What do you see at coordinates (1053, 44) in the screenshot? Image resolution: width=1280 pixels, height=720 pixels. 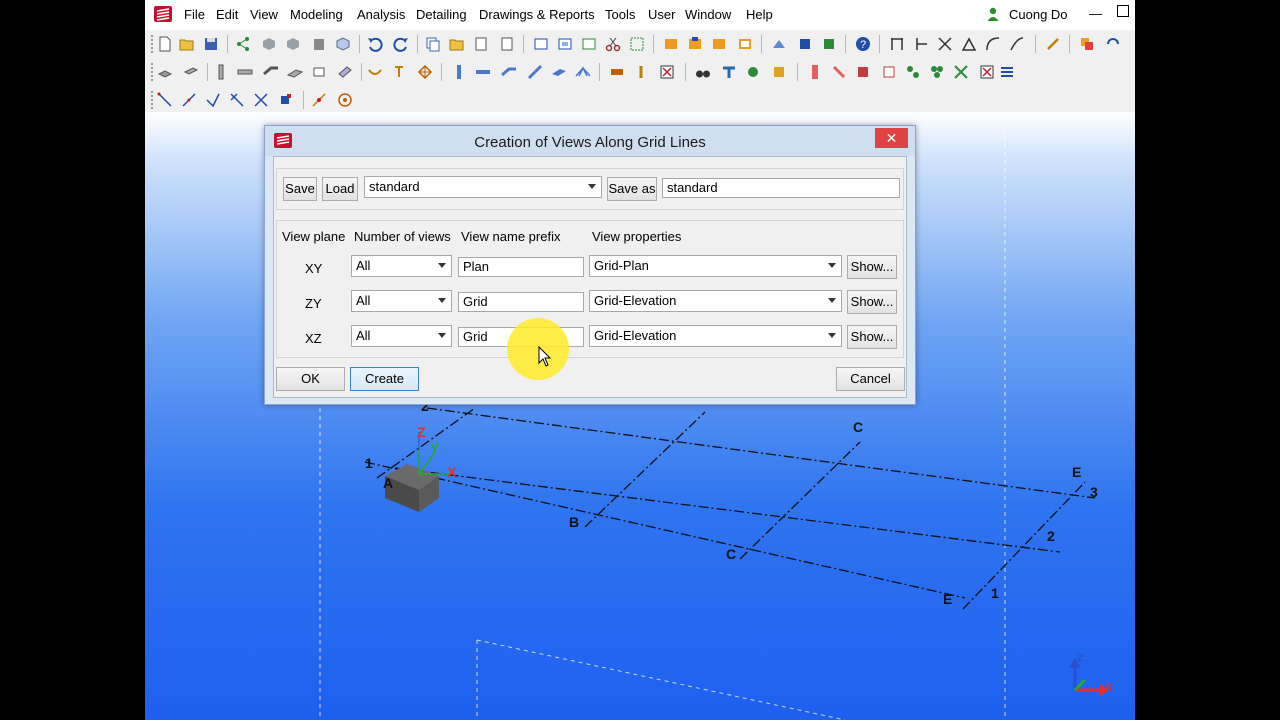 I see `measure-icon` at bounding box center [1053, 44].